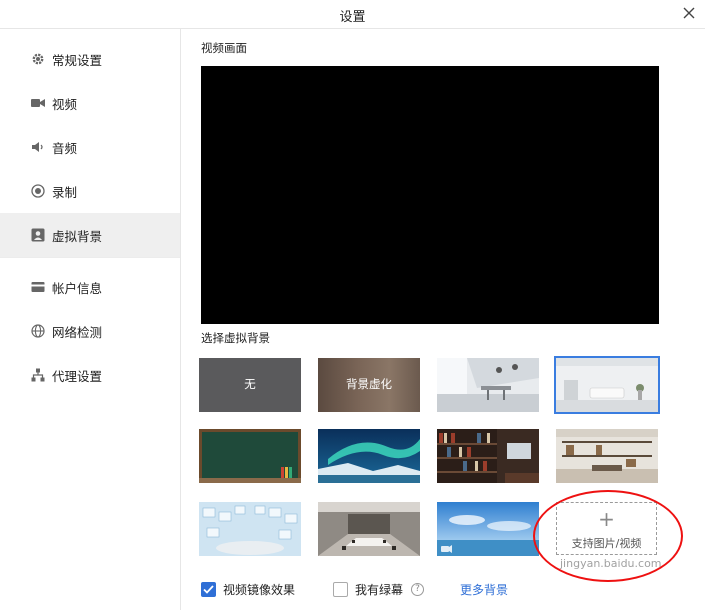 Image resolution: width=705 pixels, height=610 pixels. Describe the element at coordinates (369, 456) in the screenshot. I see `background-option-aurora` at that location.